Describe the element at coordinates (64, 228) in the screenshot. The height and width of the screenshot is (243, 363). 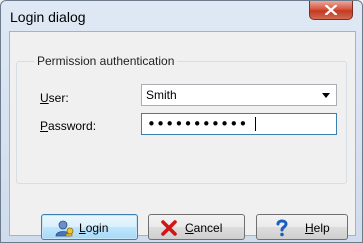
I see `user-key-icon` at that location.